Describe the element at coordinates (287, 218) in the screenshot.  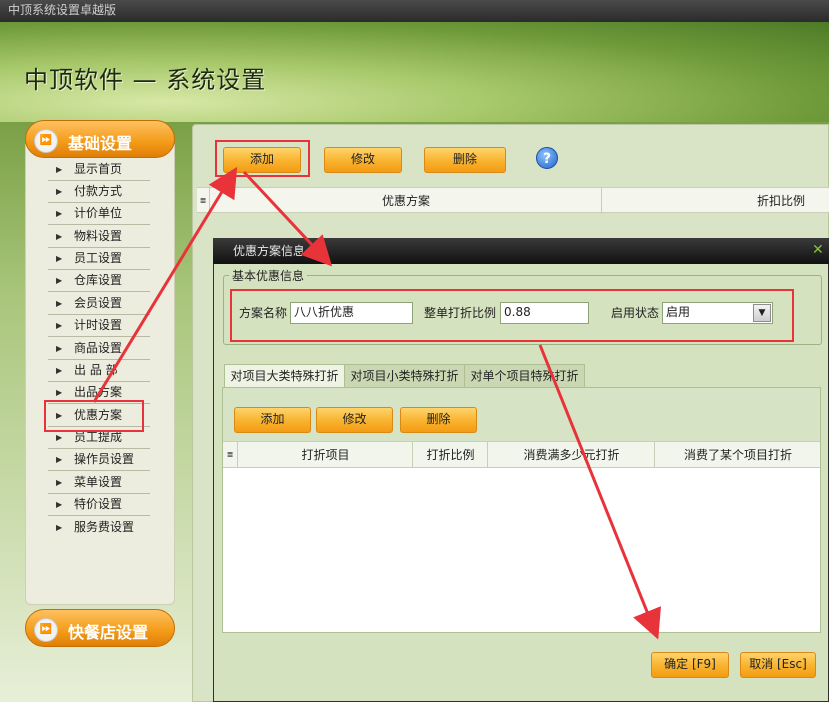
I see `arrow-to-basic-info` at that location.